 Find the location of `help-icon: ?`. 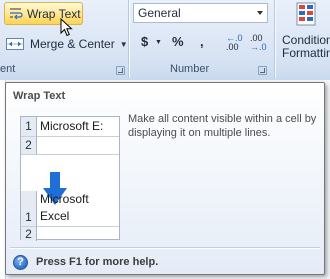

help-icon: ? is located at coordinates (20, 262).